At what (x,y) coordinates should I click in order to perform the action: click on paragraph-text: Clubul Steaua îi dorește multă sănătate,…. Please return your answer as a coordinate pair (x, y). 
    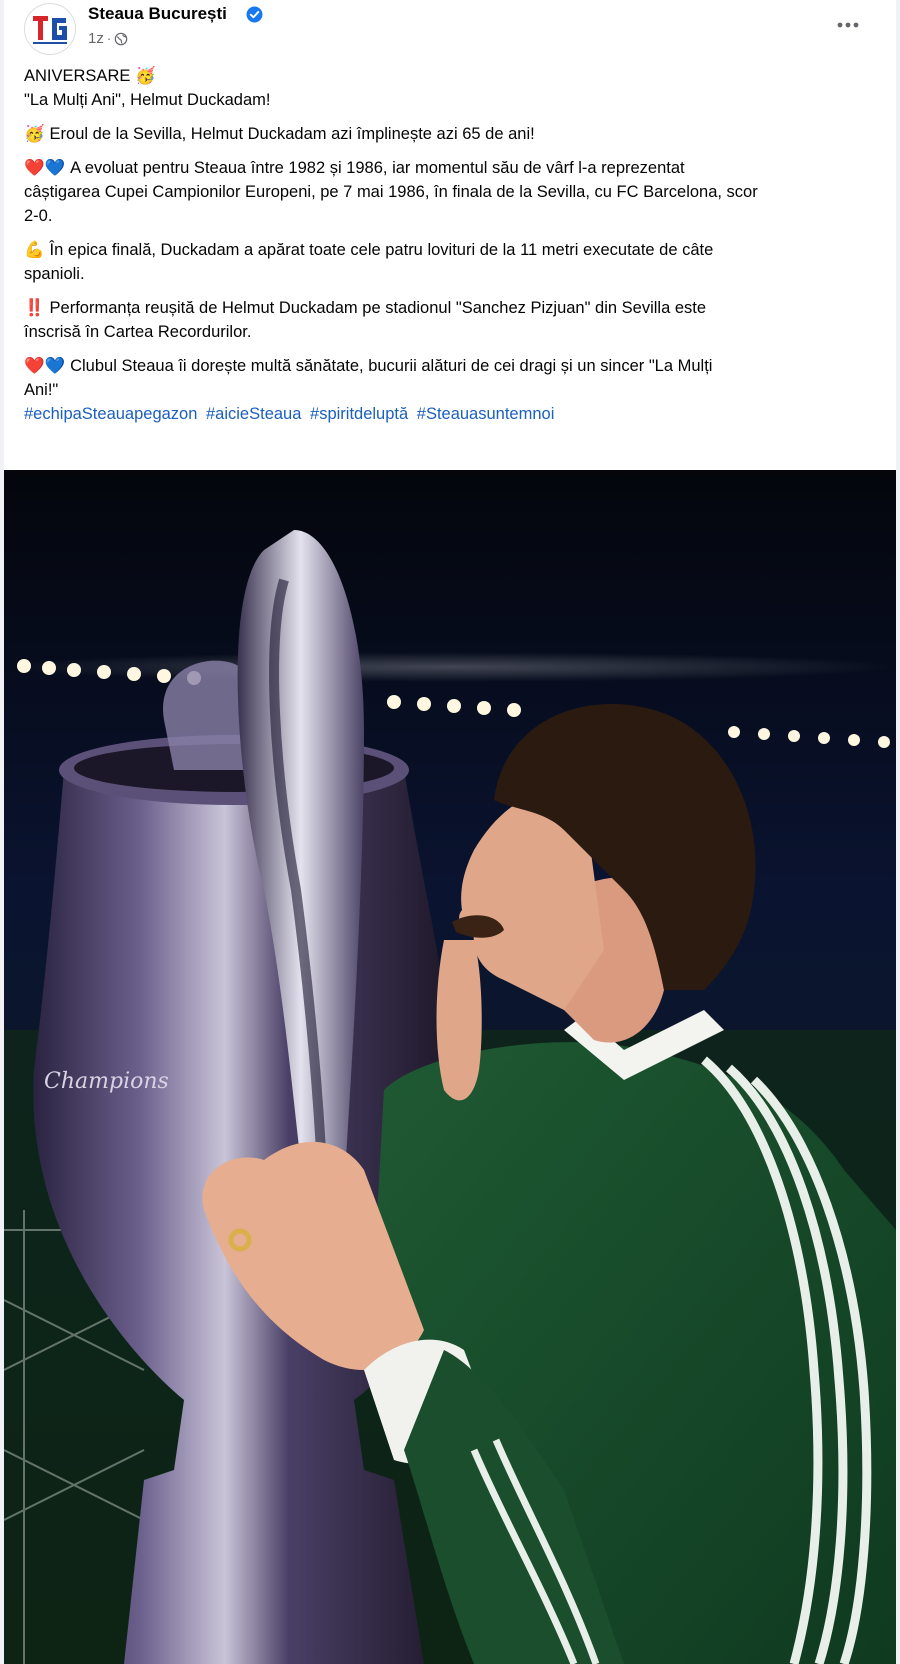
    Looking at the image, I should click on (391, 366).